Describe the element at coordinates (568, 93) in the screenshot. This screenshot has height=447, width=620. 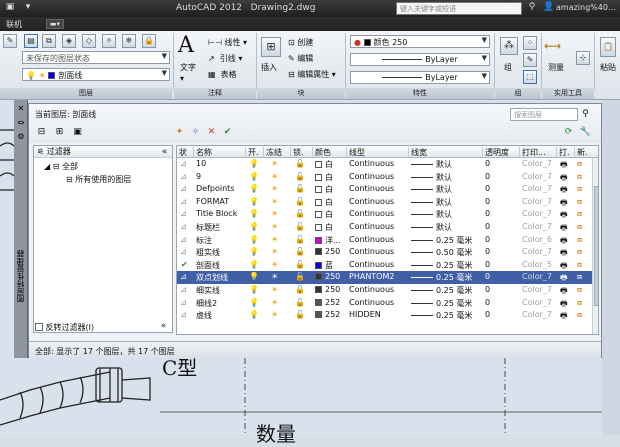
I see `utilities-panel-footer: 实用工具` at that location.